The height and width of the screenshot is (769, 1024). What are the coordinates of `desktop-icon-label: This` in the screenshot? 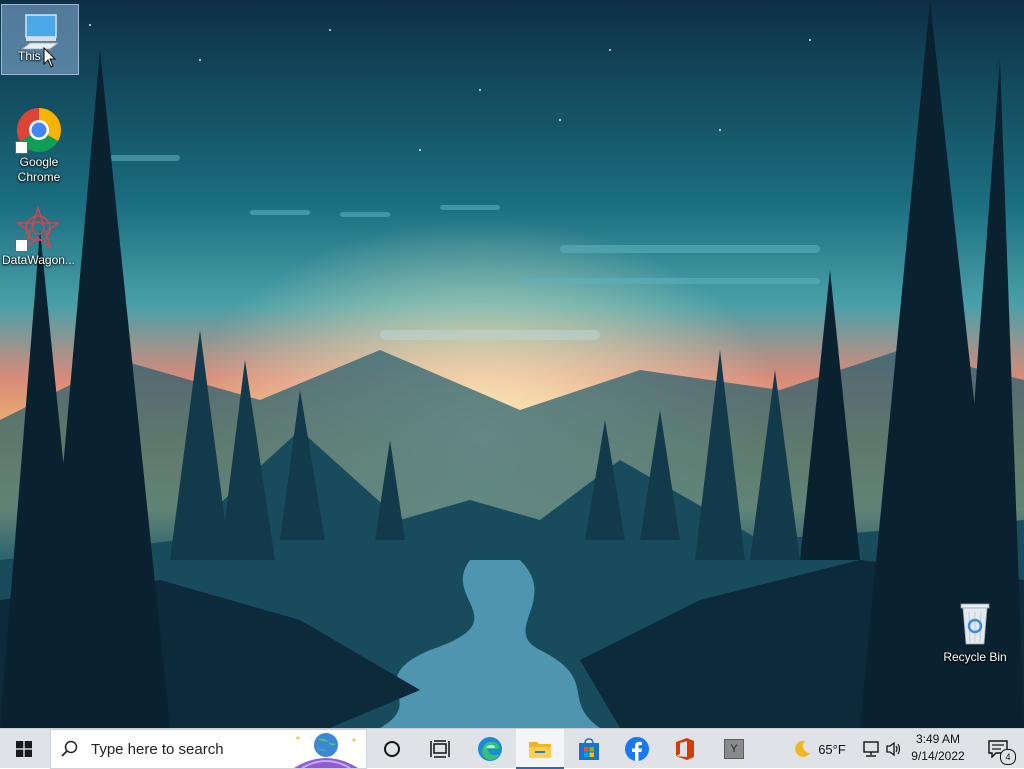 It's located at (29, 56).